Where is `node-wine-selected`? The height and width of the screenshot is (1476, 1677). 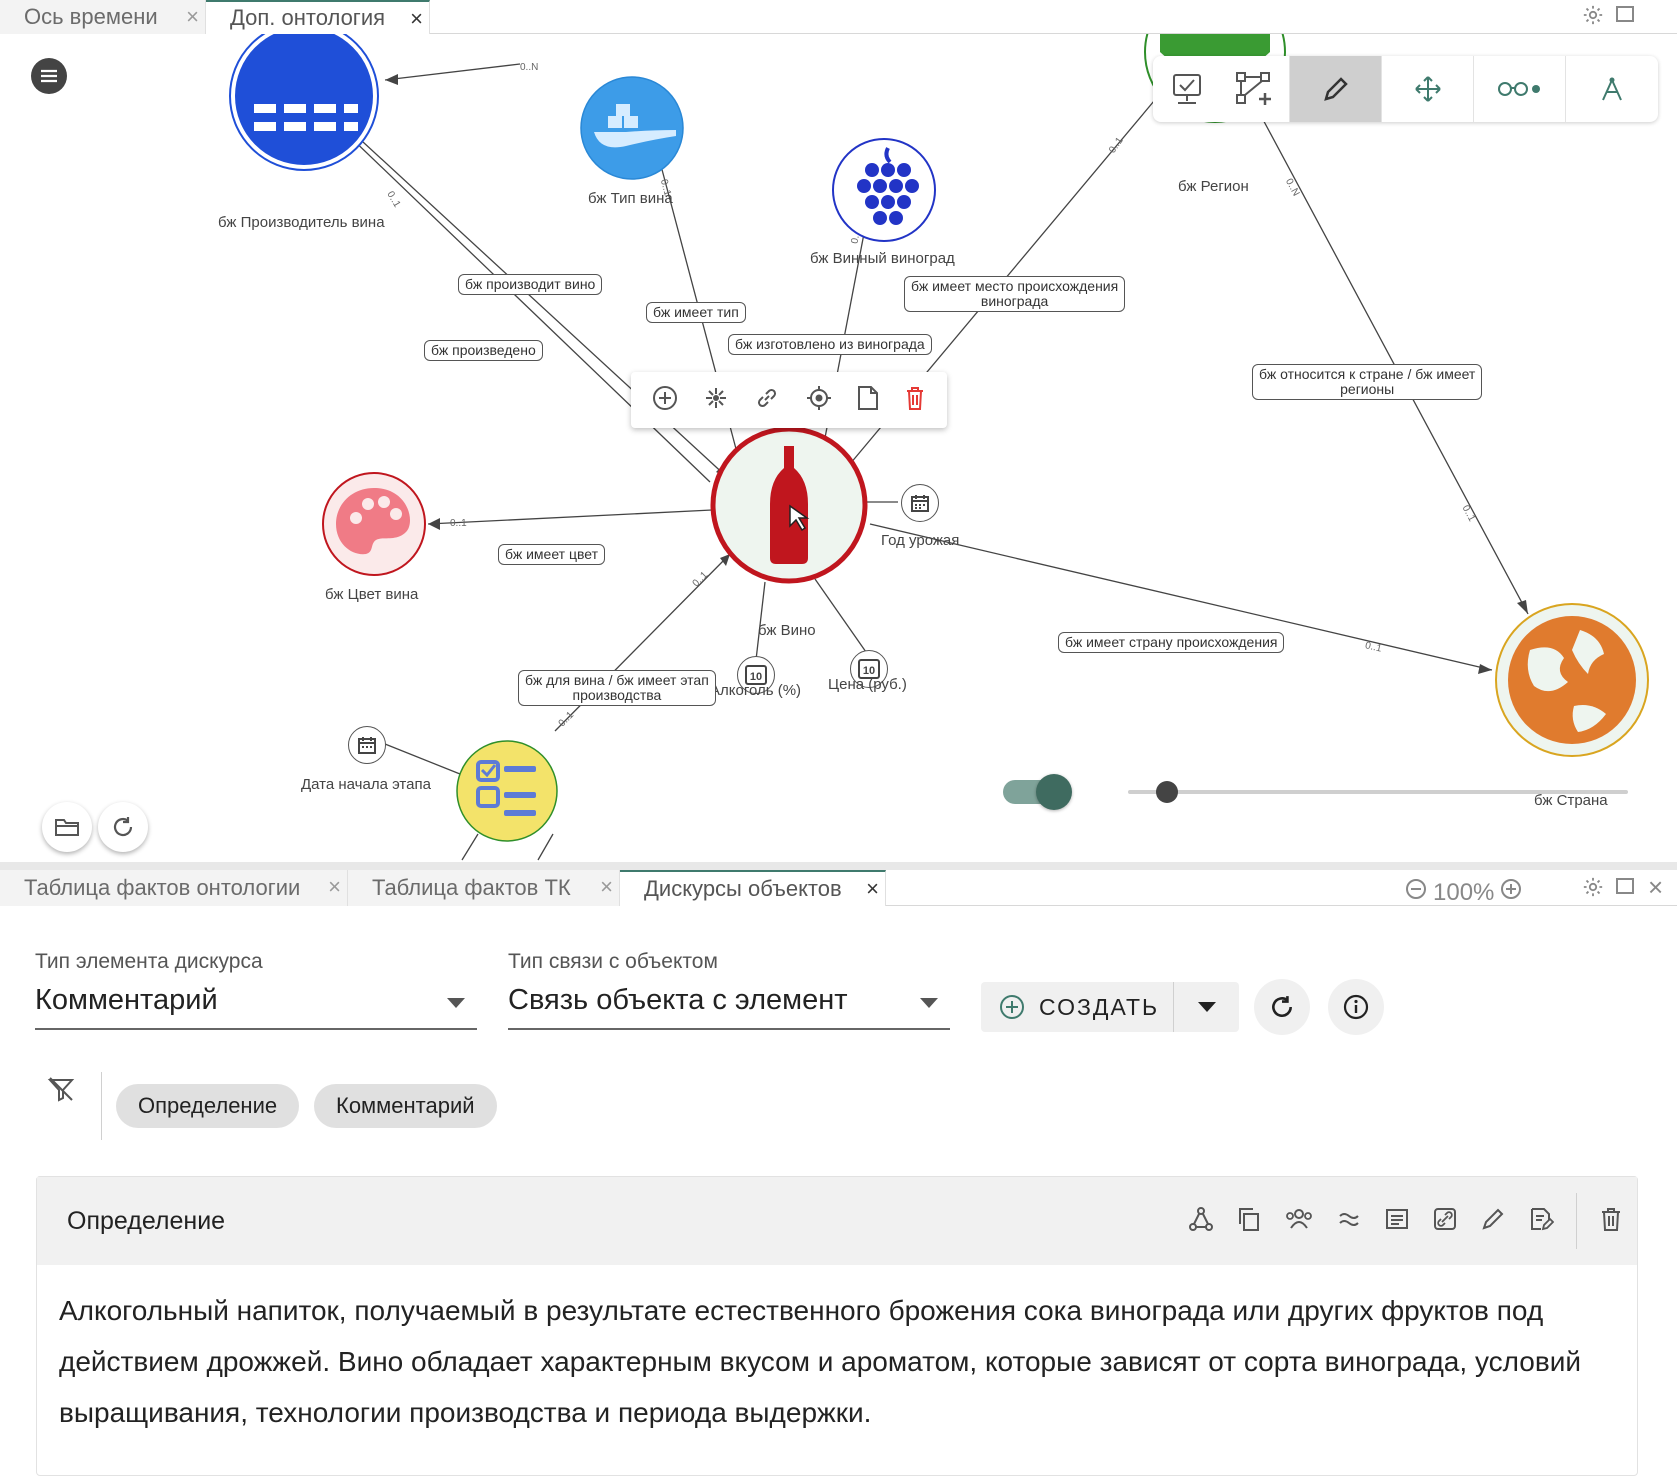 node-wine-selected is located at coordinates (789, 505).